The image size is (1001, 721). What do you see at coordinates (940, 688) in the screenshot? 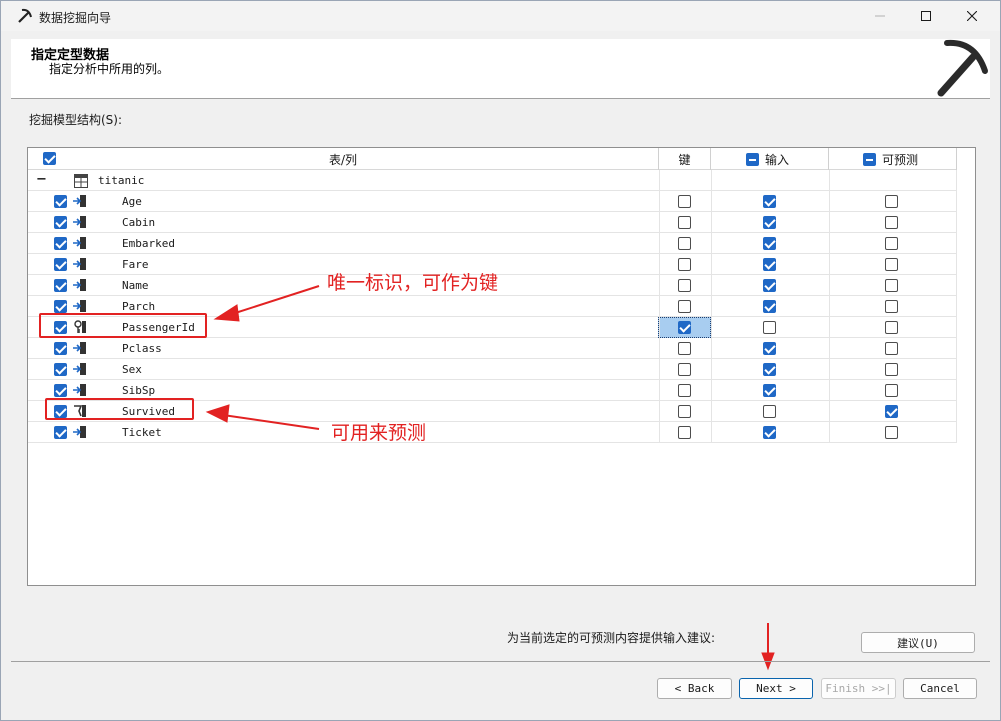
I see `cancel-button: Cancel` at bounding box center [940, 688].